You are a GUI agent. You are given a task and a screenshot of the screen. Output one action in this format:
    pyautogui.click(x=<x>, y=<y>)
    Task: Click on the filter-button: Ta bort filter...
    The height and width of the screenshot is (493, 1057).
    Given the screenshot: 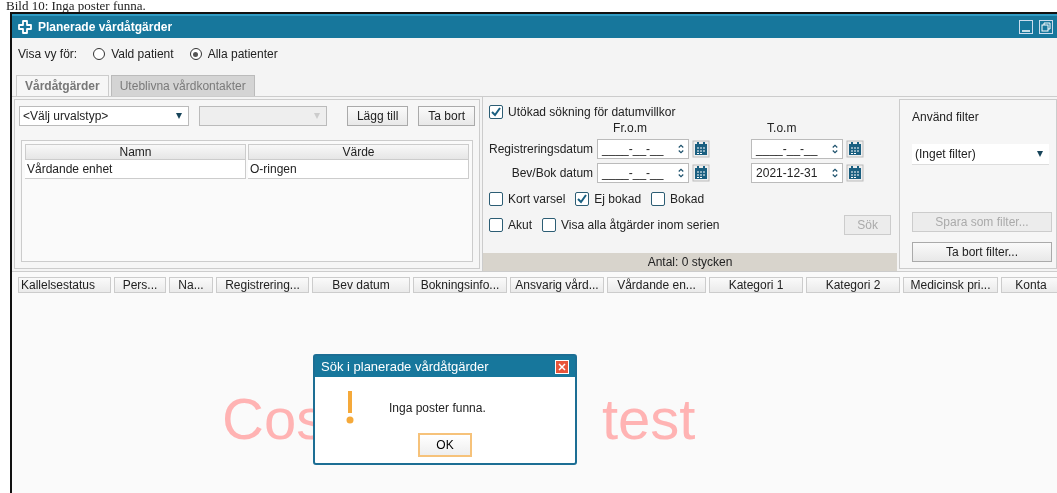 What is the action you would take?
    pyautogui.click(x=982, y=252)
    